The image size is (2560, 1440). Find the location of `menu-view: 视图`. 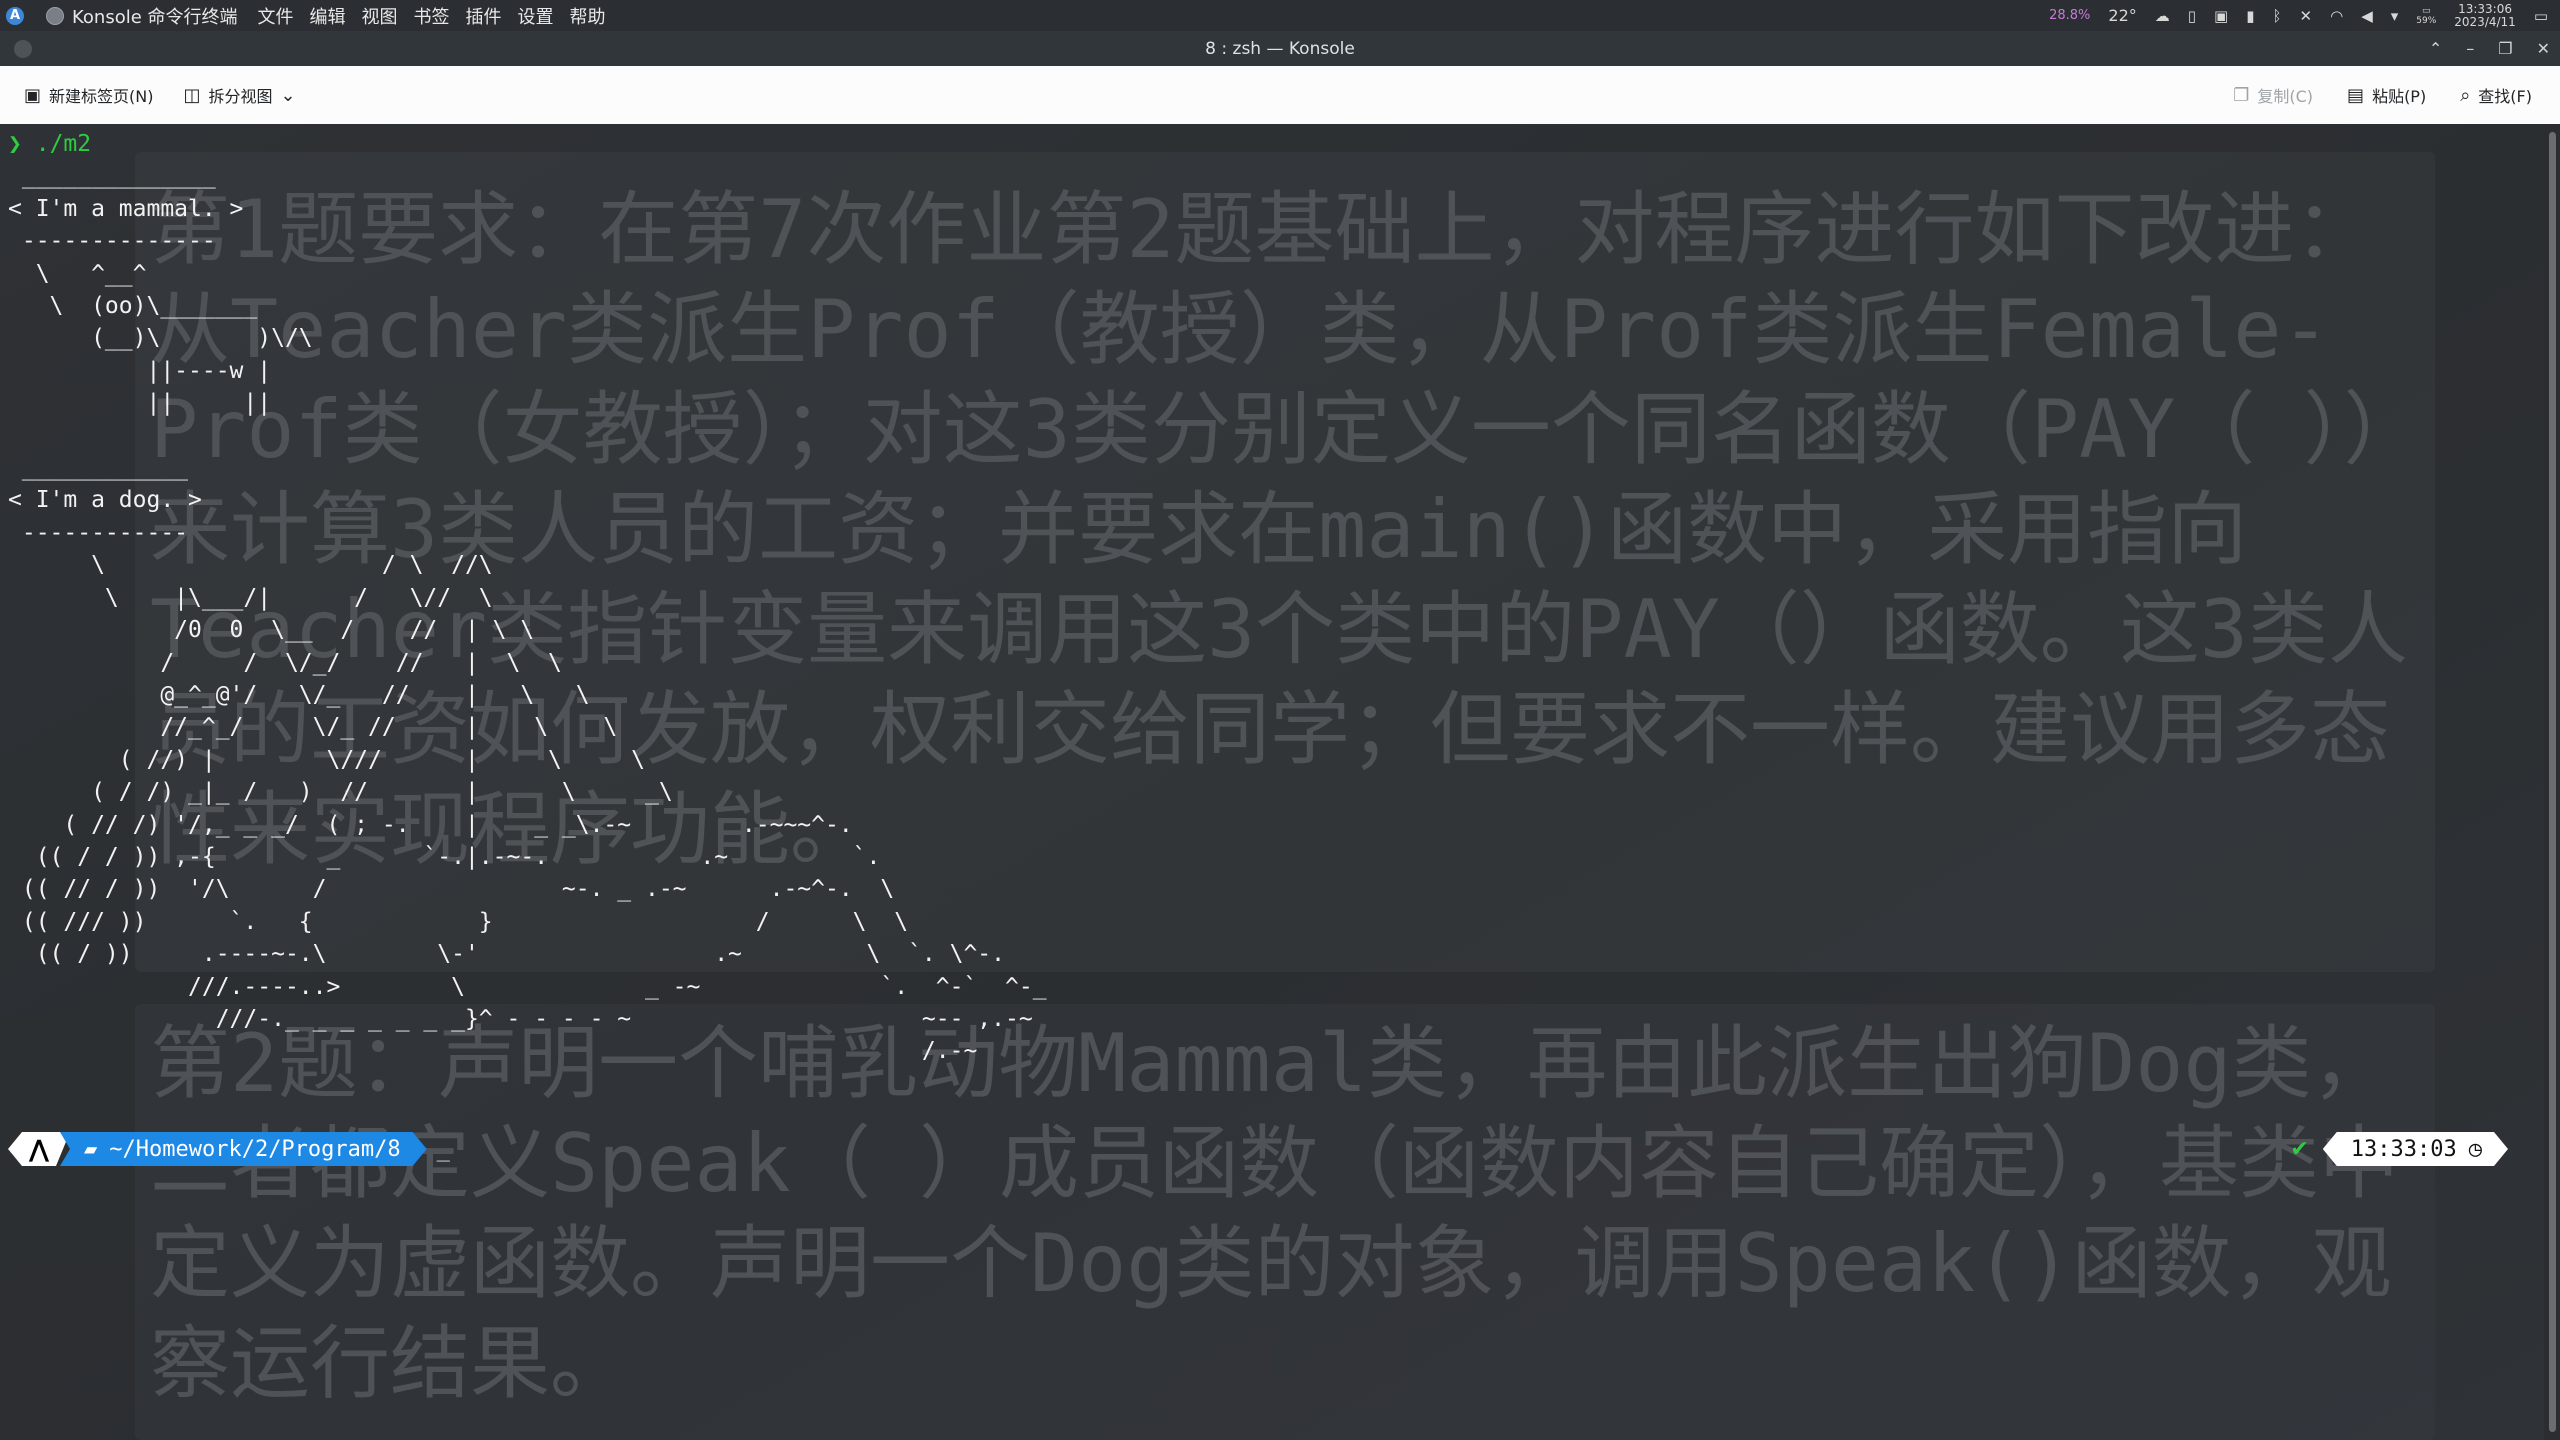

menu-view: 视图 is located at coordinates (380, 16).